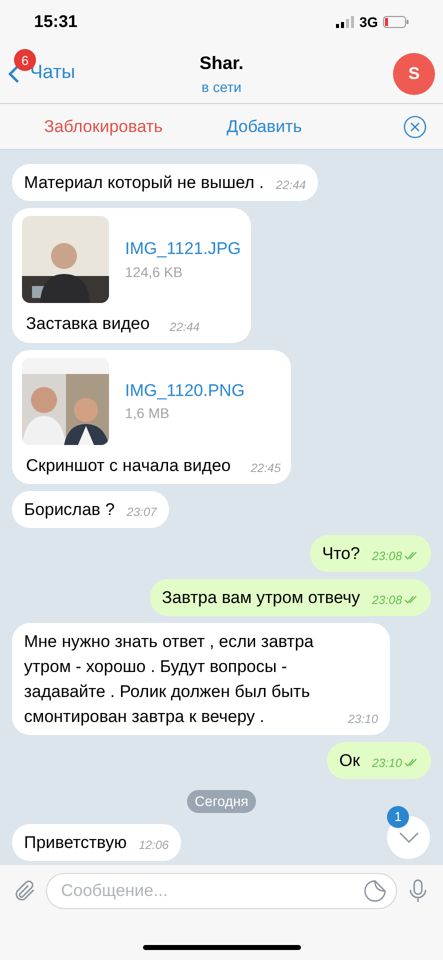  Describe the element at coordinates (375, 891) in the screenshot. I see `sticker-icon` at that location.